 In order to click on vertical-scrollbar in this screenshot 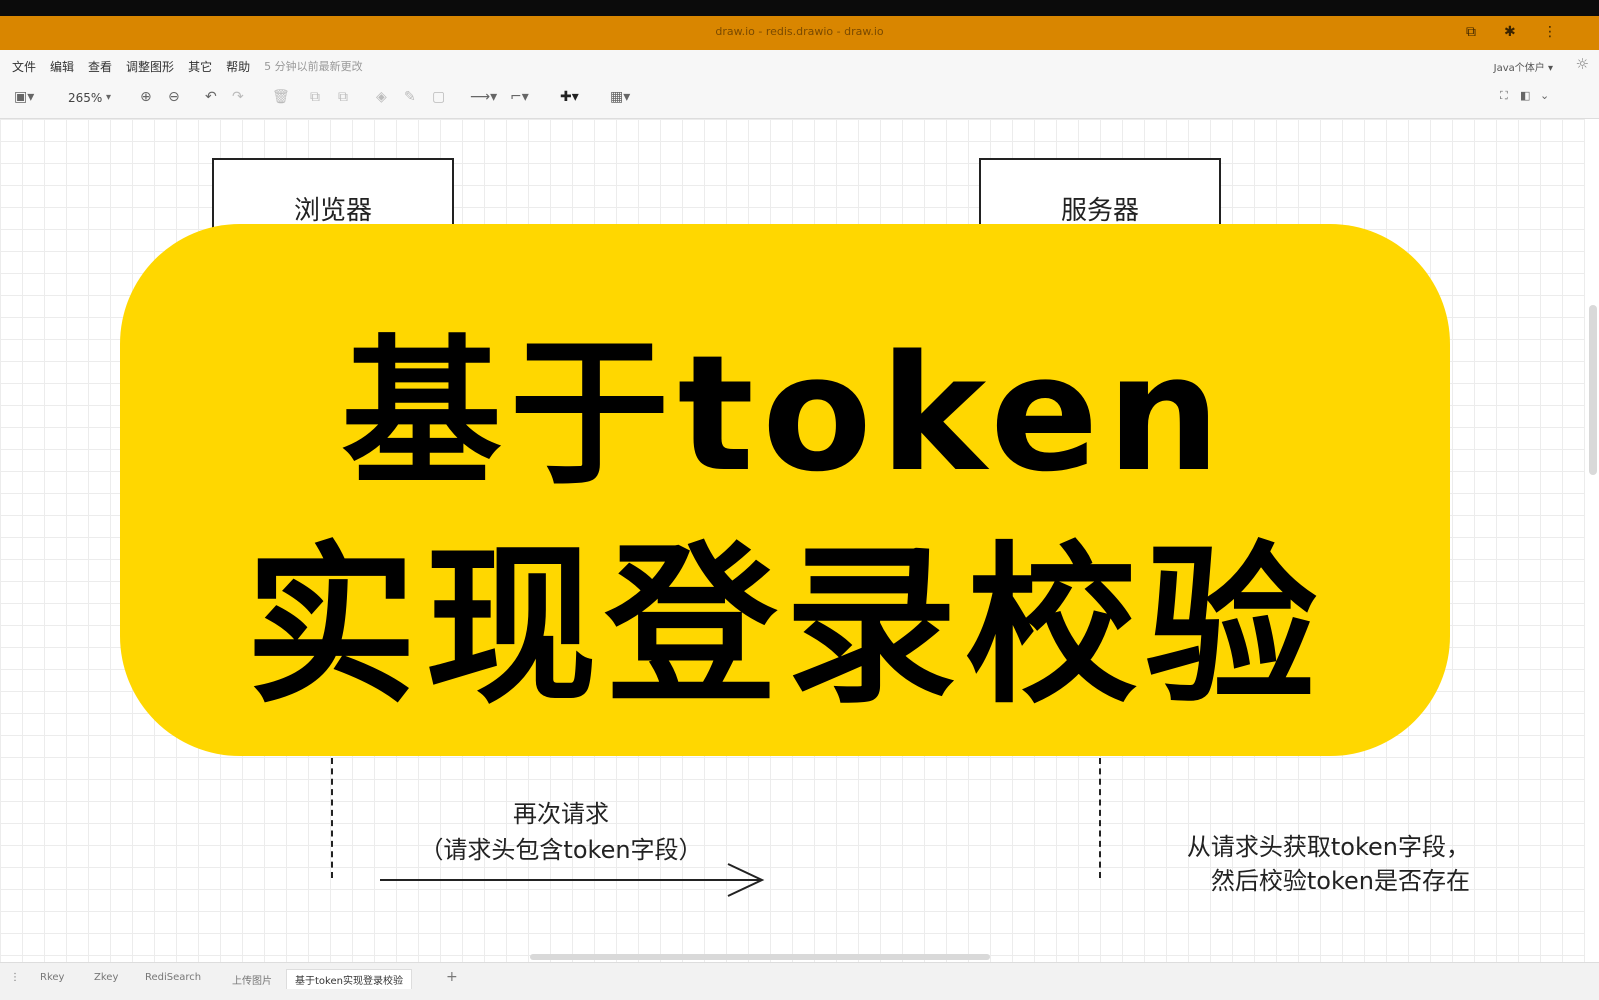, I will do `click(1593, 390)`.